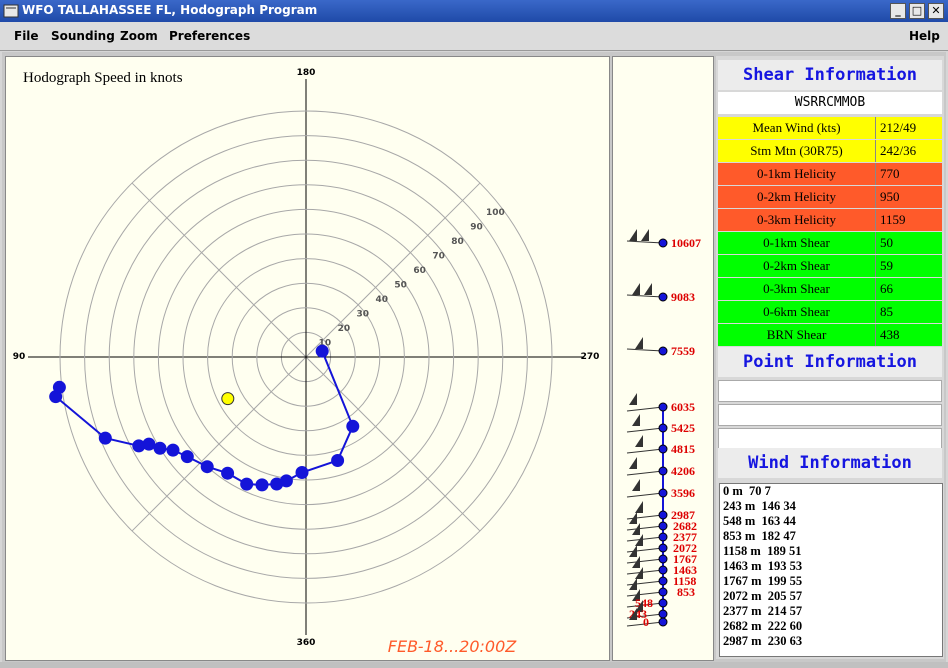 Image resolution: width=948 pixels, height=668 pixels. Describe the element at coordinates (936, 11) in the screenshot. I see `close-icon: ✕` at that location.